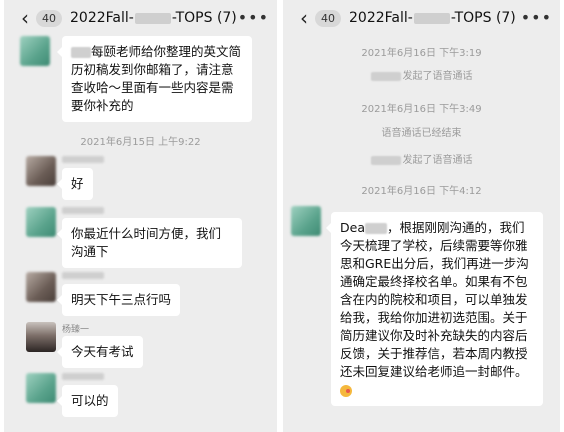 The width and height of the screenshot is (564, 432). I want to click on message-text: 明天下午三点行吗, so click(121, 299).